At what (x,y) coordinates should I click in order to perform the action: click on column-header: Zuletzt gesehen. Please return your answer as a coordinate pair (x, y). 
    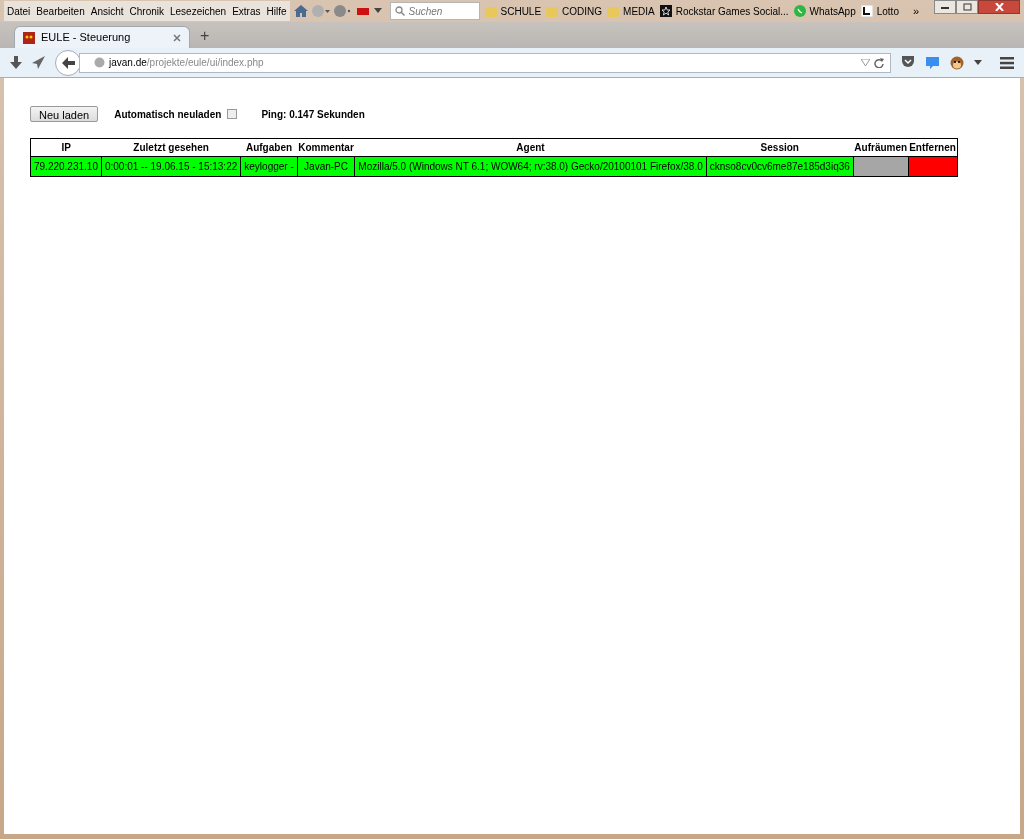
    Looking at the image, I should click on (171, 147).